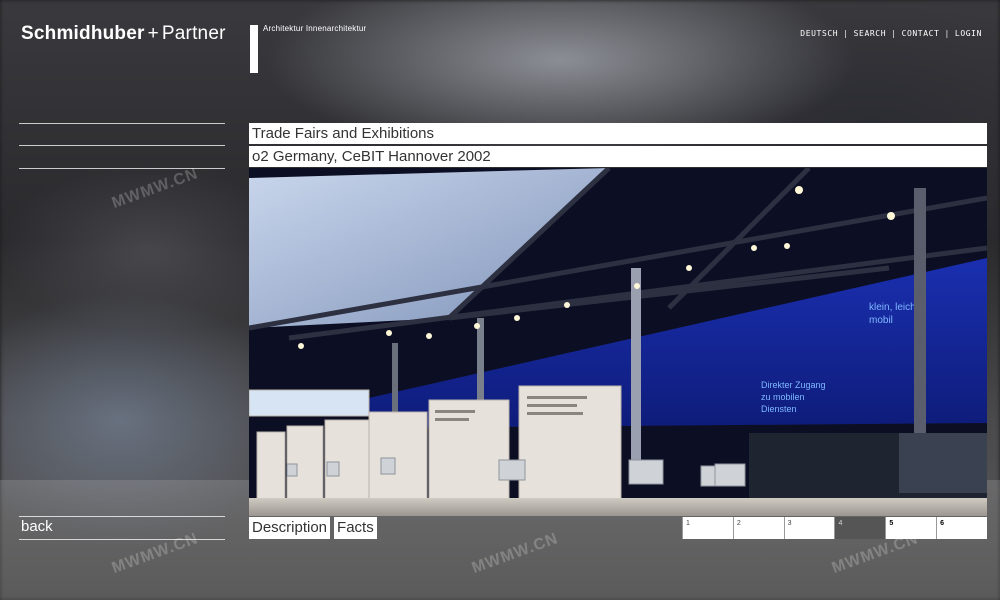  I want to click on page-button-4: 4, so click(860, 528).